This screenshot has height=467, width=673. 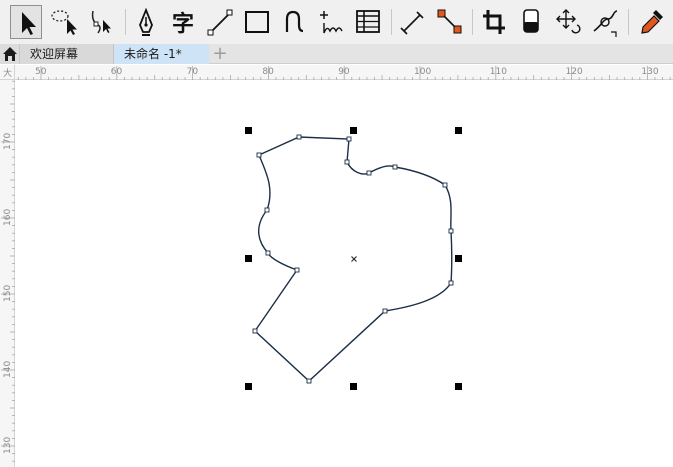 I want to click on freehand-pick-tool-button, so click(x=63, y=22).